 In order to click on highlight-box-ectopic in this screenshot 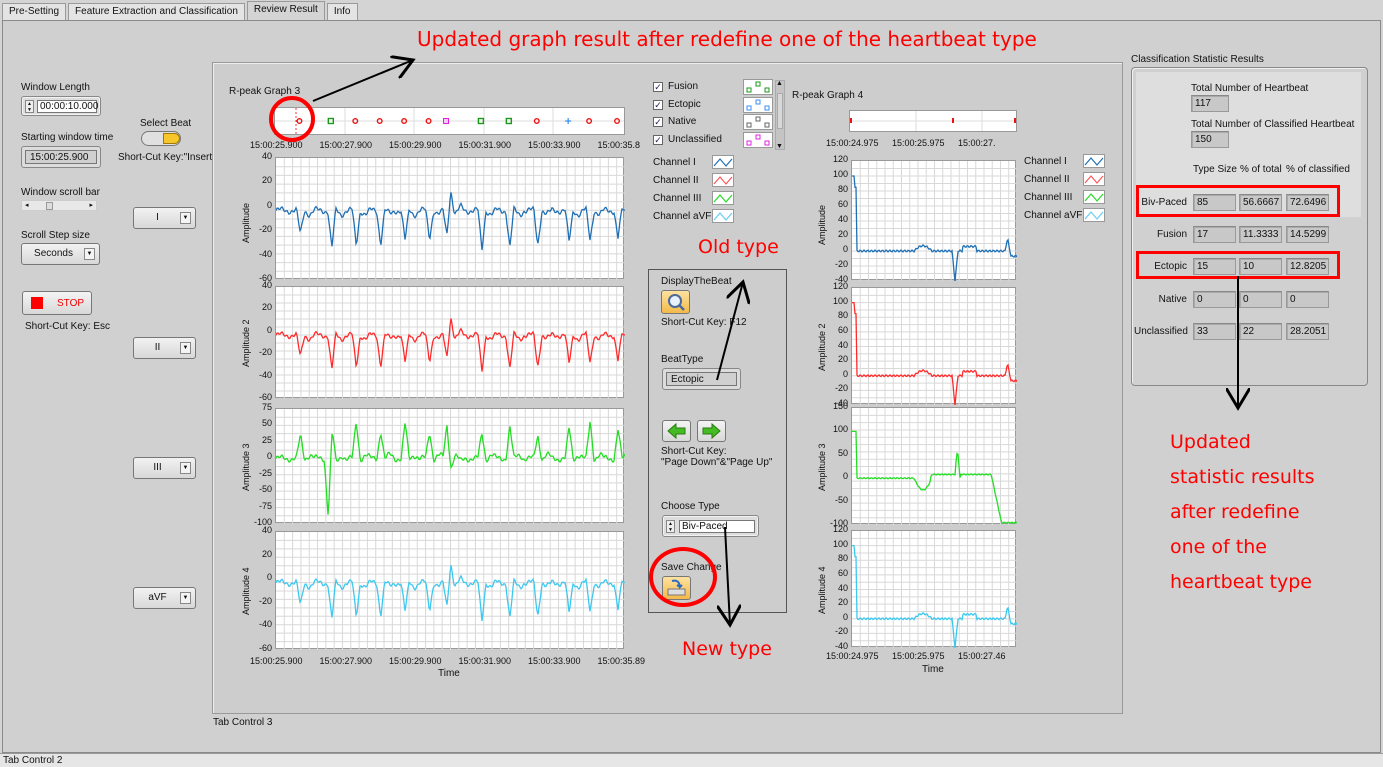, I will do `click(1238, 265)`.